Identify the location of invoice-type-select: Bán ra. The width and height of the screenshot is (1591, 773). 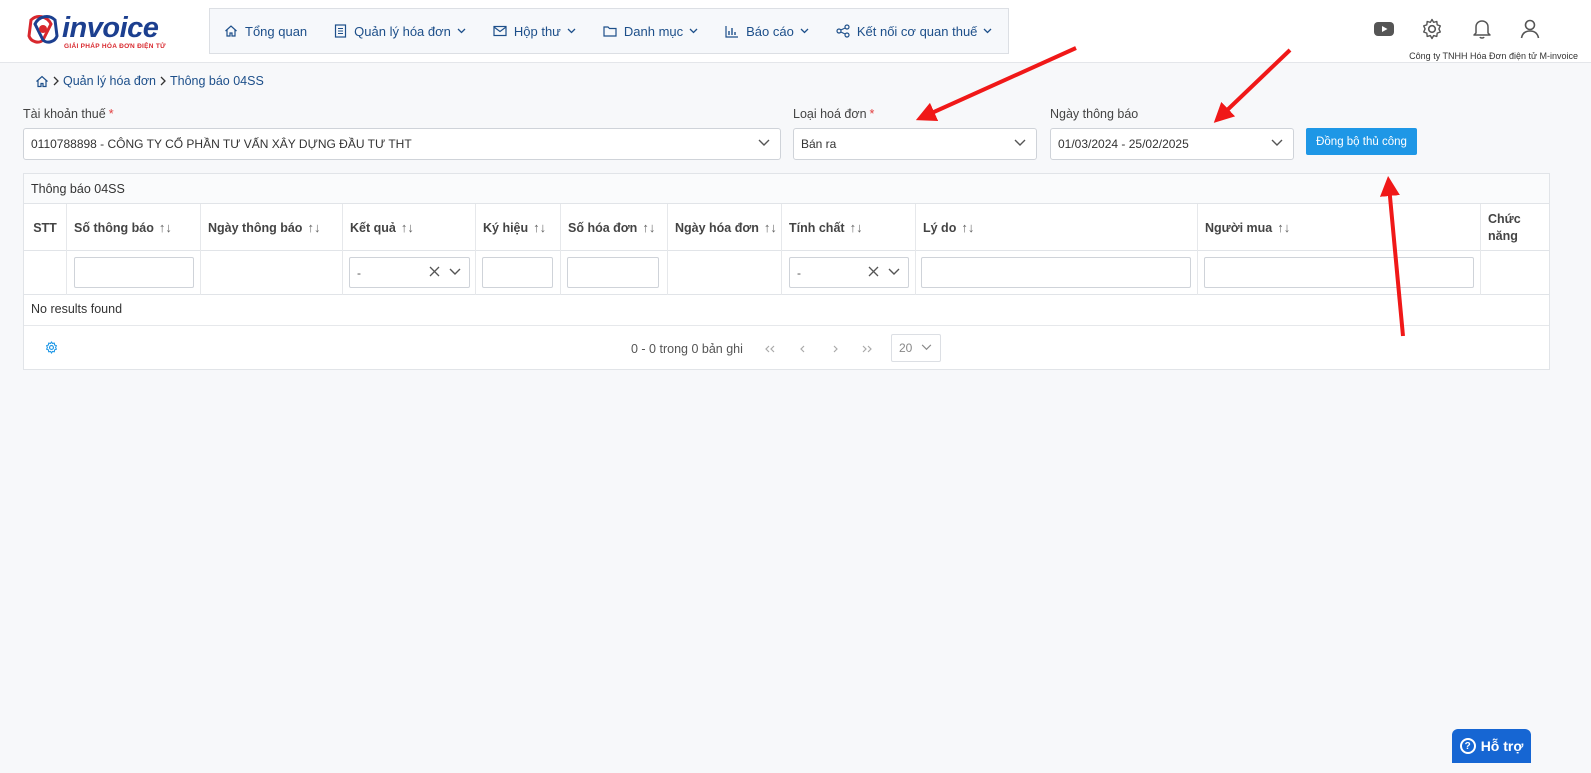
(915, 144).